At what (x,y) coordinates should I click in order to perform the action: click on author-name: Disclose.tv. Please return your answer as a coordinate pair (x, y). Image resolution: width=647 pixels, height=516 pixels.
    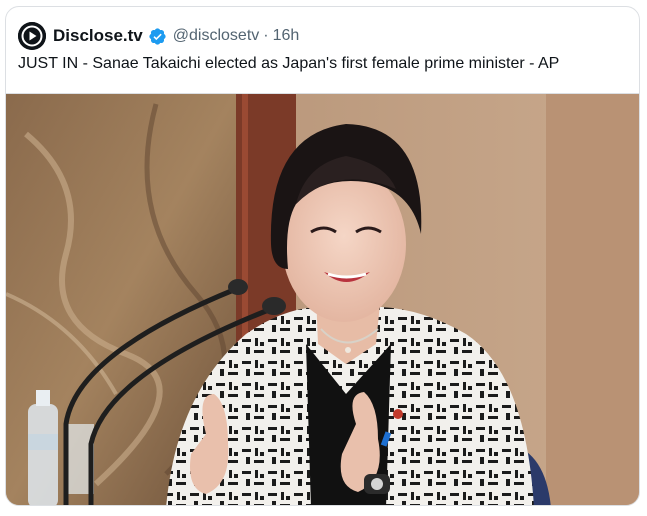
    Looking at the image, I should click on (98, 36).